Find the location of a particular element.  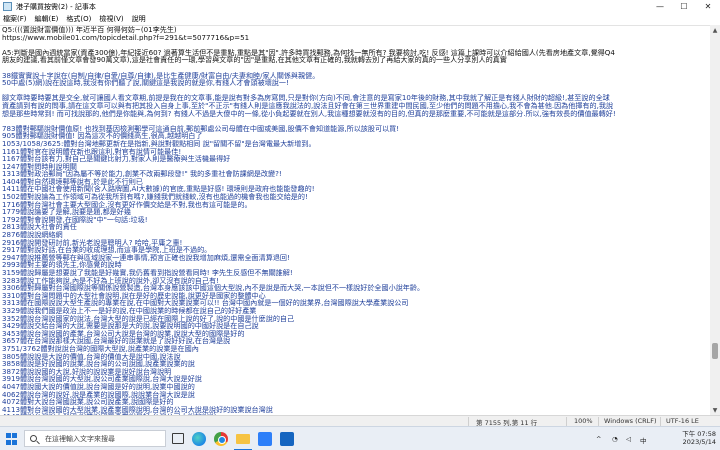

window-controls: — ☐ ✕ is located at coordinates (684, 6).